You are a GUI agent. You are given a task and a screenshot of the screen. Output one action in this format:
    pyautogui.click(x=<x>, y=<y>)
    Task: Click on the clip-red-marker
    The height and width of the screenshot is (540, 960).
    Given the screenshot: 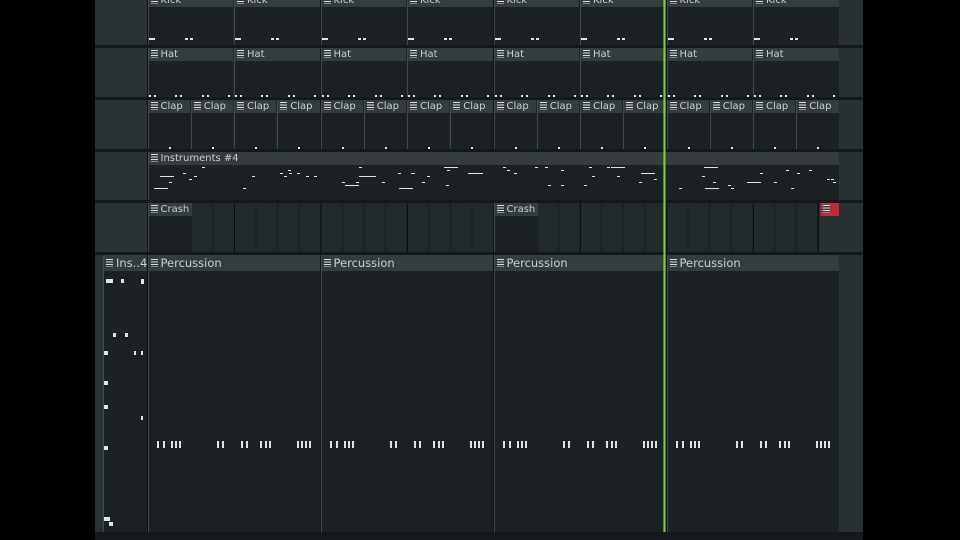 What is the action you would take?
    pyautogui.click(x=829, y=209)
    